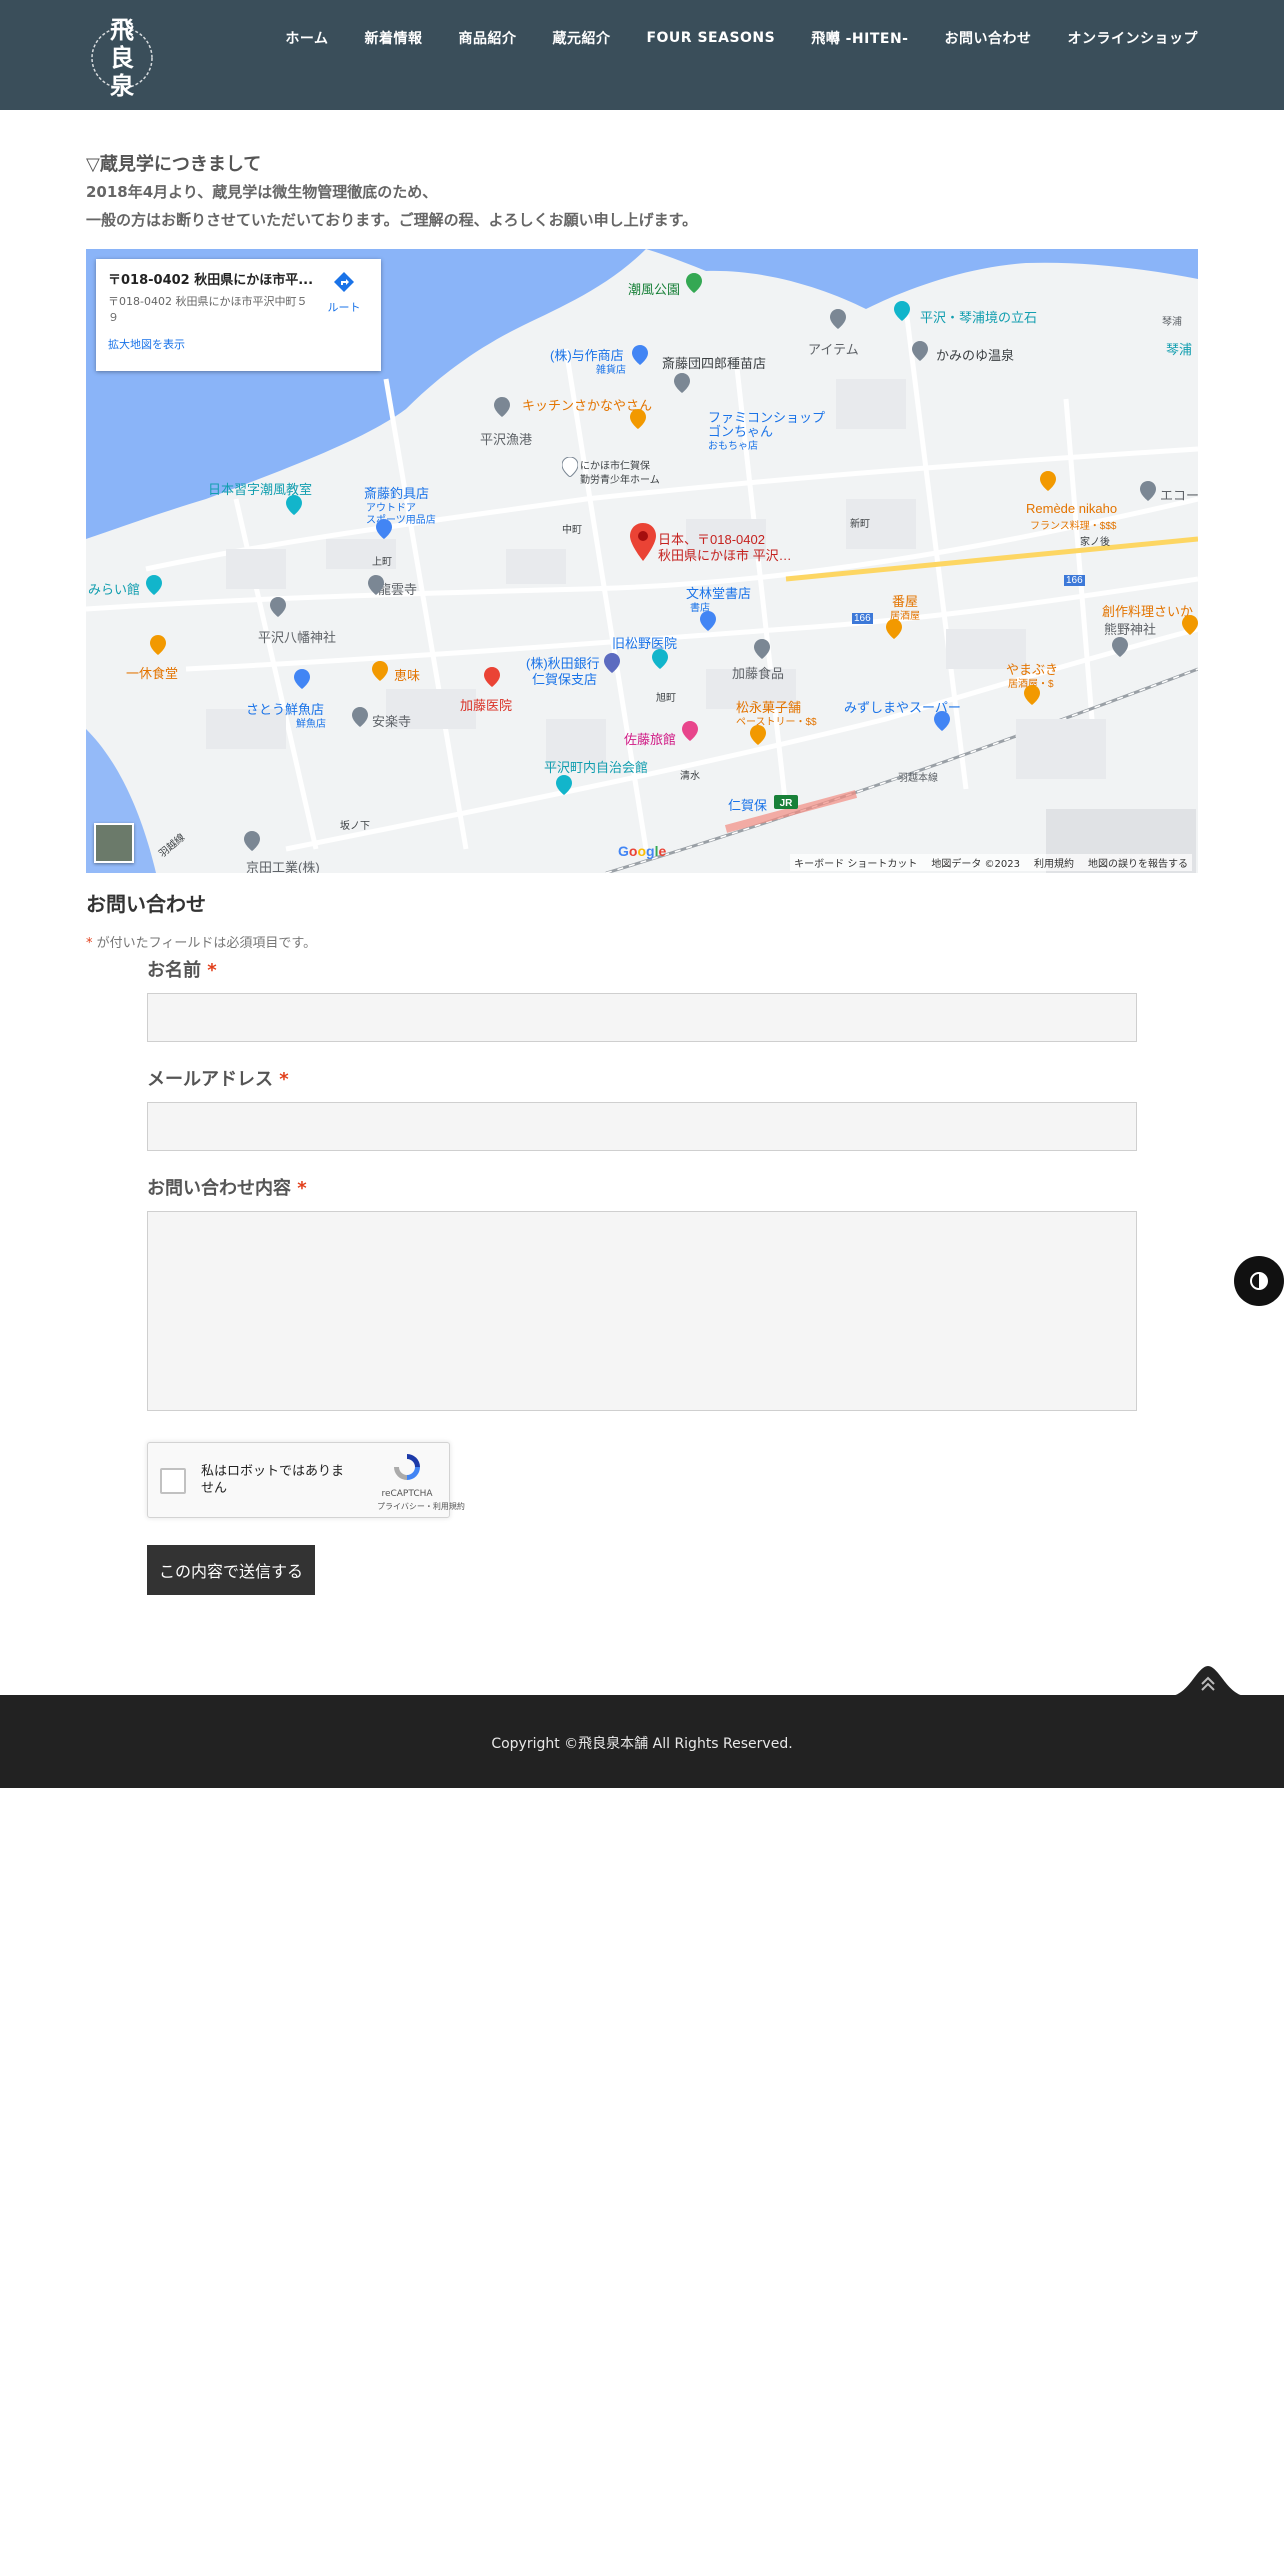 The image size is (1284, 2568). What do you see at coordinates (748, 805) in the screenshot?
I see `map-place: 仁賀保` at bounding box center [748, 805].